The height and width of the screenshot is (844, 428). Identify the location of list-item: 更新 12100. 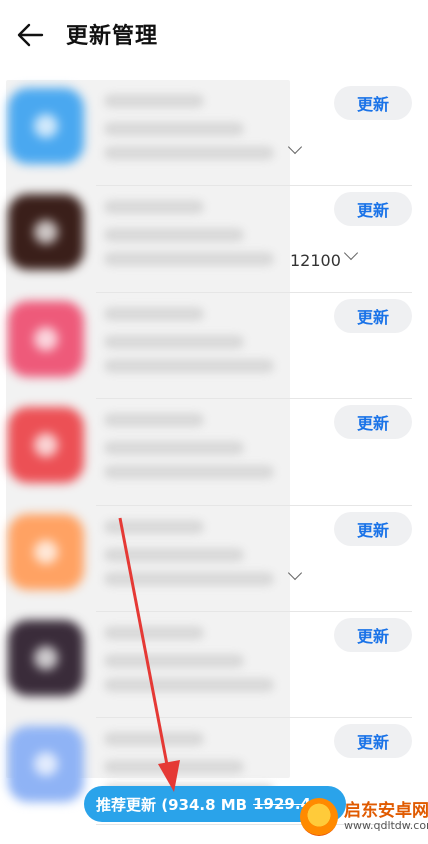
(214, 239).